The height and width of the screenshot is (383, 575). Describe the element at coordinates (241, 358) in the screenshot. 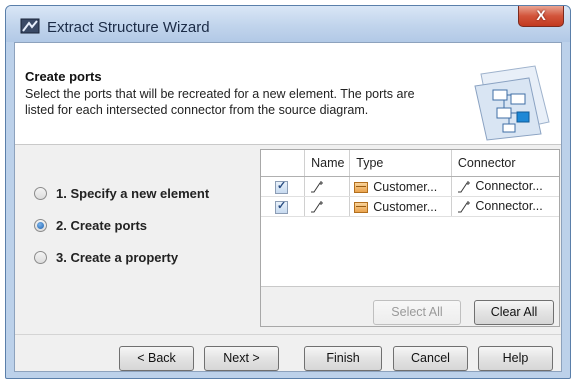

I see `next-button: Next >` at that location.